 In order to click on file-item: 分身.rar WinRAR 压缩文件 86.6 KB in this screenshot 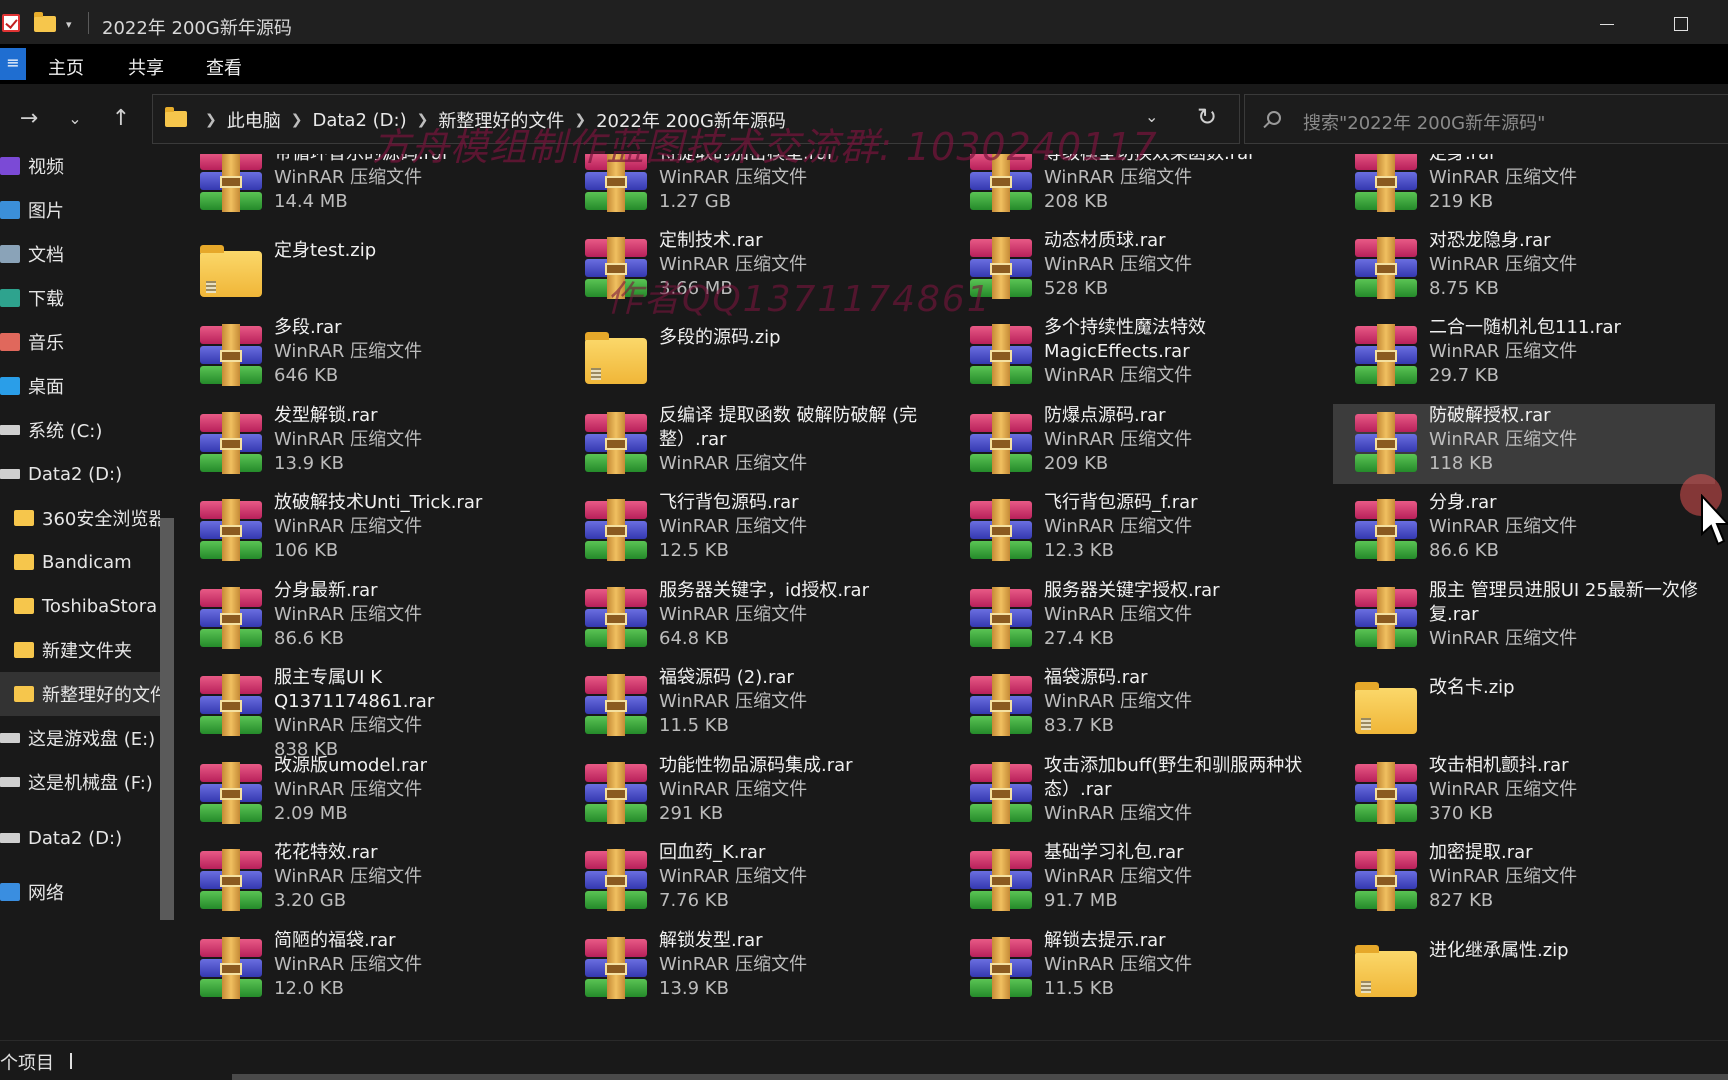, I will do `click(1524, 531)`.